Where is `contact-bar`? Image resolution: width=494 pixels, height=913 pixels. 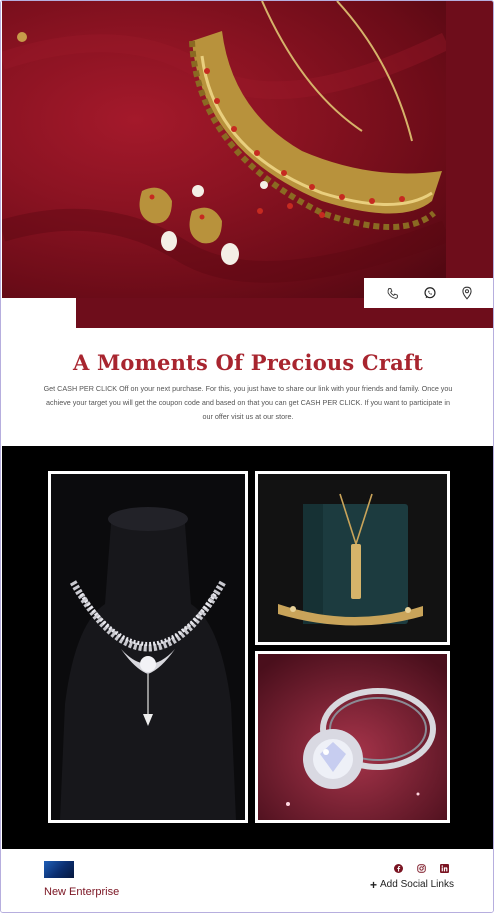 contact-bar is located at coordinates (428, 293).